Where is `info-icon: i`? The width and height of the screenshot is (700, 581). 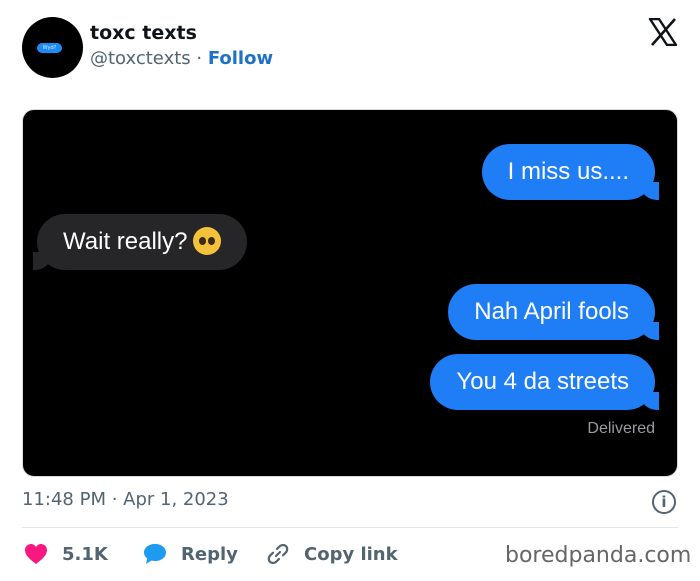 info-icon: i is located at coordinates (664, 502).